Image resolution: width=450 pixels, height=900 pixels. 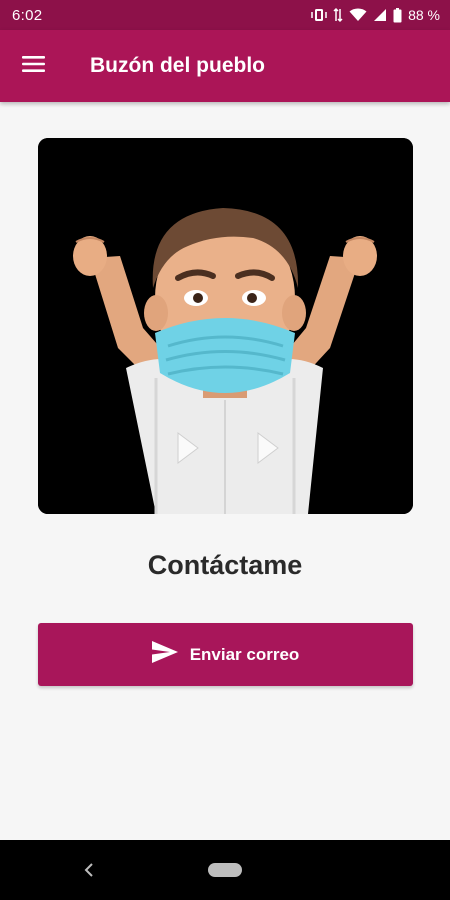 I want to click on app-bar: Buzón del pueblo, so click(x=225, y=66).